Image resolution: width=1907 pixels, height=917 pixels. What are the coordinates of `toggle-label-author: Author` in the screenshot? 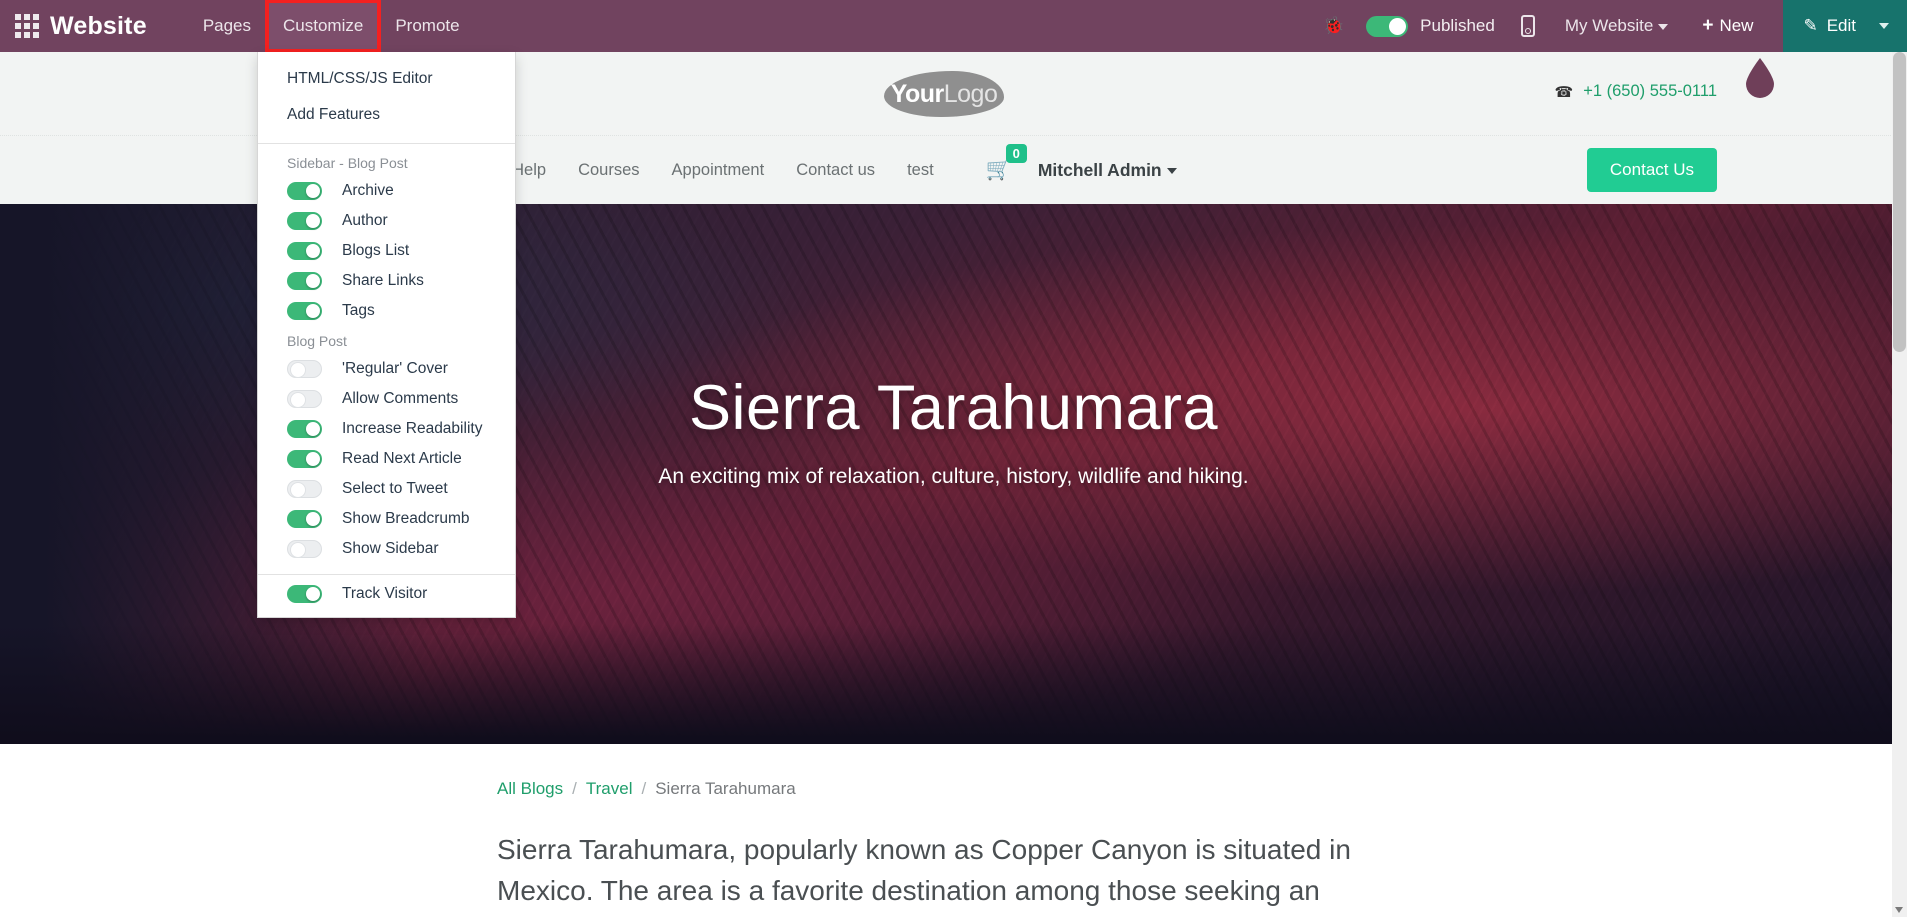 It's located at (365, 220).